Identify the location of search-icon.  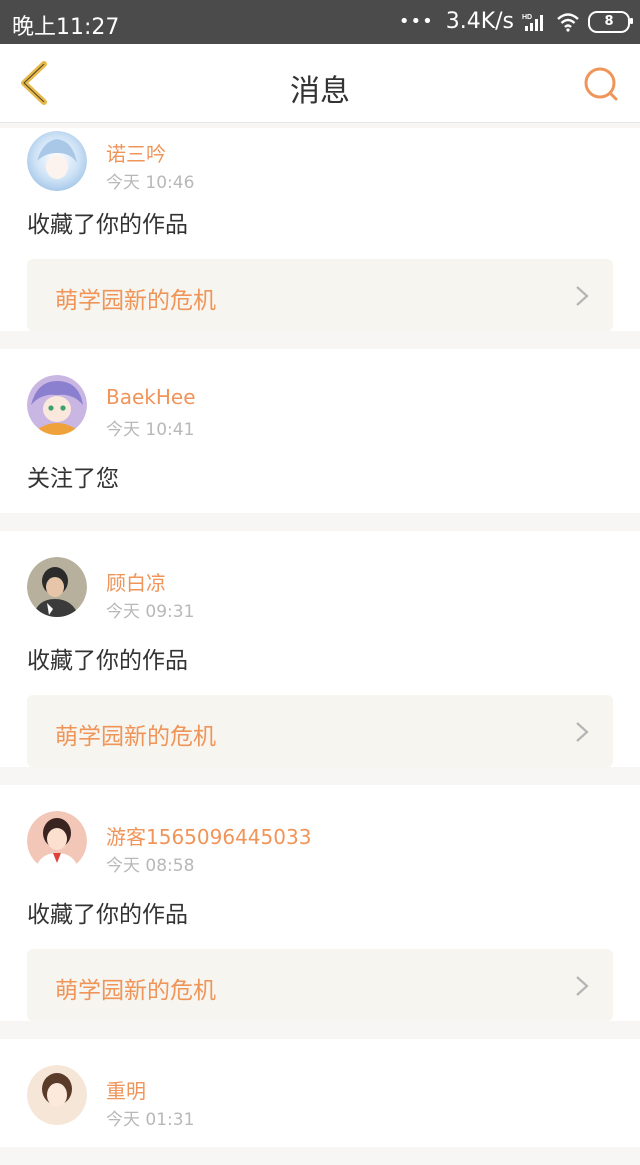
(602, 84).